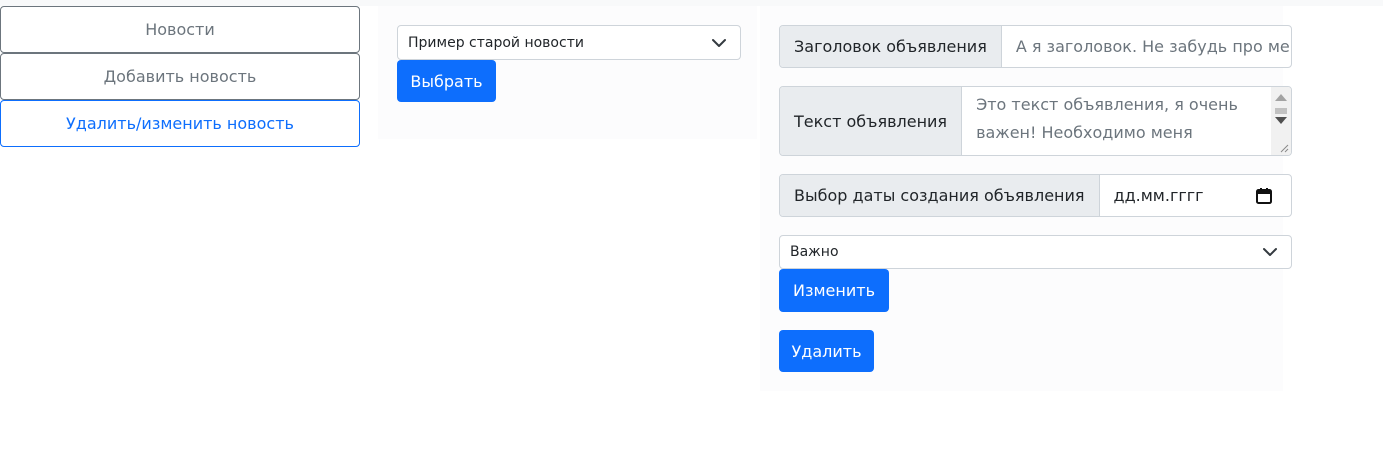 The image size is (1383, 459). Describe the element at coordinates (1281, 120) in the screenshot. I see `scroll-down-icon` at that location.